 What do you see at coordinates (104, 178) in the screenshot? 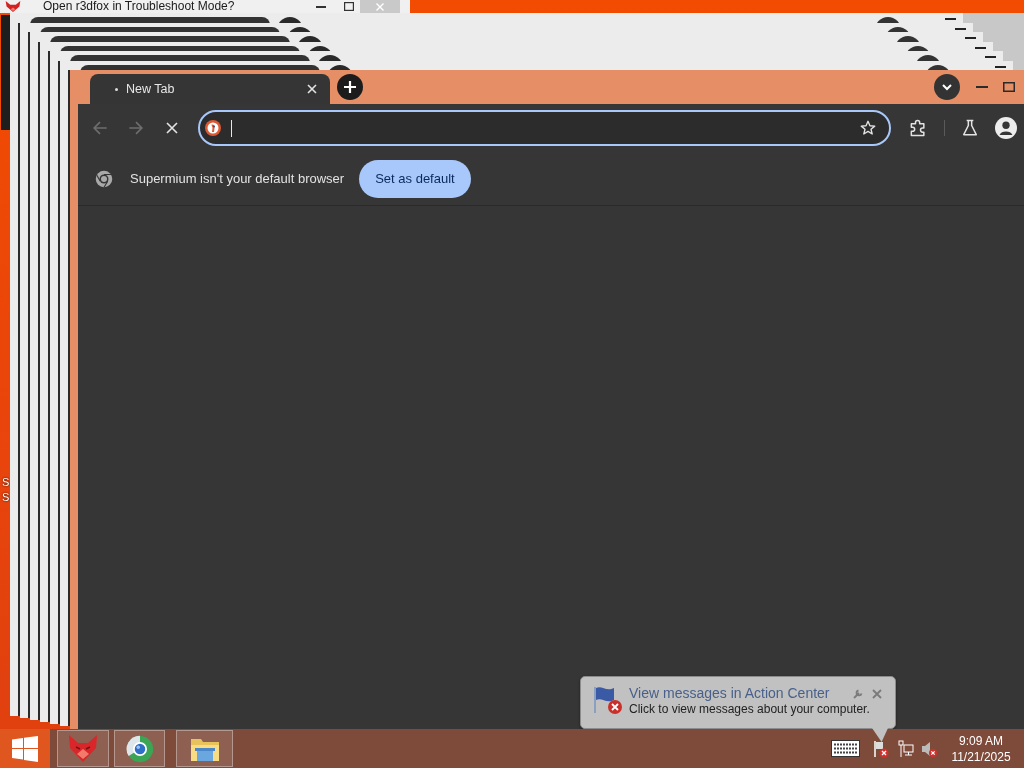
I see `browser-logo-icon` at bounding box center [104, 178].